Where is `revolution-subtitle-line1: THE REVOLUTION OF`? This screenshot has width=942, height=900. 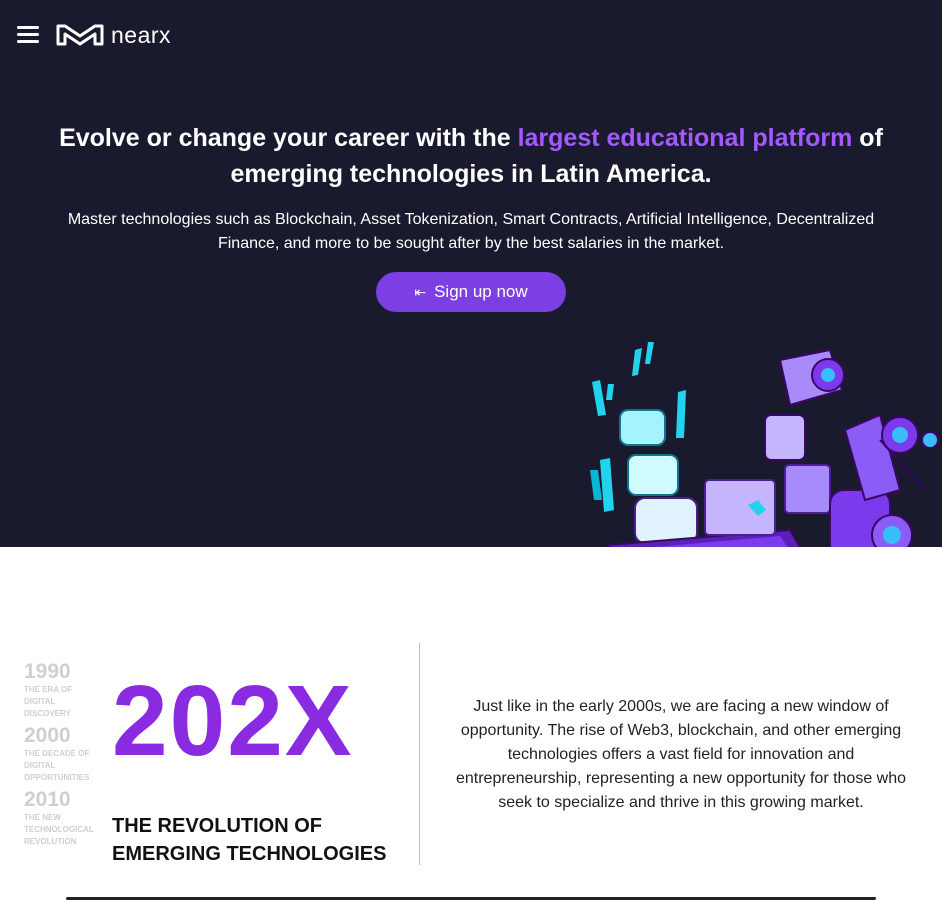
revolution-subtitle-line1: THE REVOLUTION OF is located at coordinates (217, 826).